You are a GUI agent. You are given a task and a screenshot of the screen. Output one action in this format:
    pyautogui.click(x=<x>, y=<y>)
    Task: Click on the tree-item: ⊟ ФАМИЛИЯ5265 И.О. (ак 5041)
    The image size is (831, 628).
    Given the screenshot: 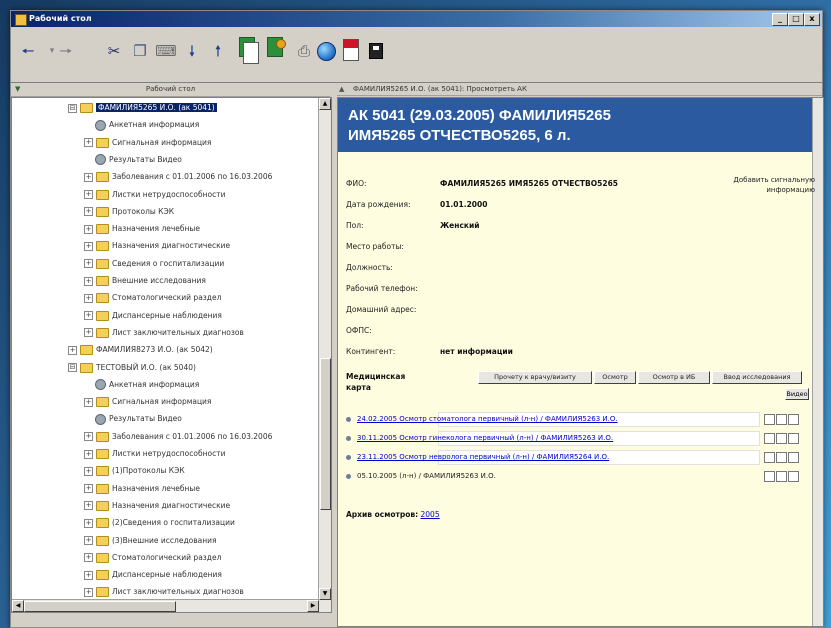 What is the action you would take?
    pyautogui.click(x=142, y=108)
    